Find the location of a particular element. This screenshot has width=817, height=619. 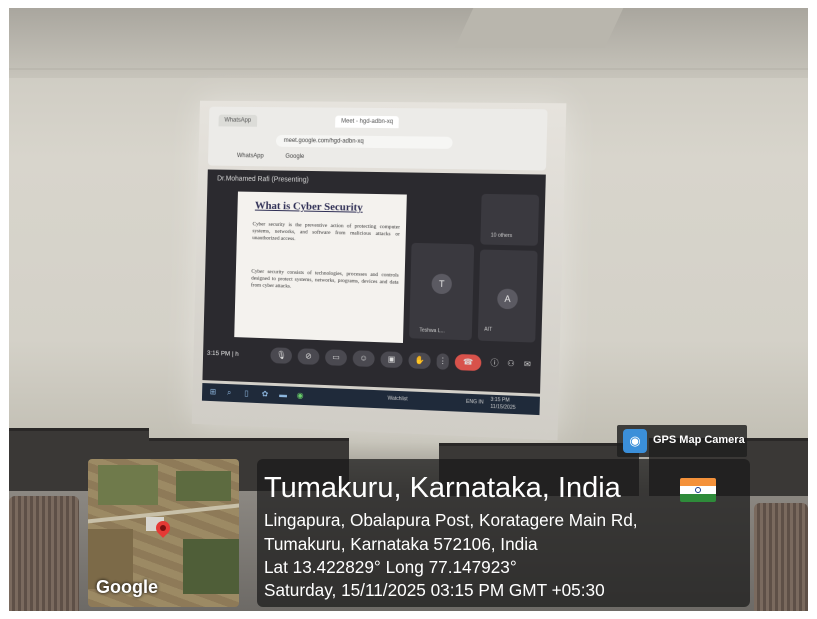

windows-start-icon: ⊞ is located at coordinates (213, 391).